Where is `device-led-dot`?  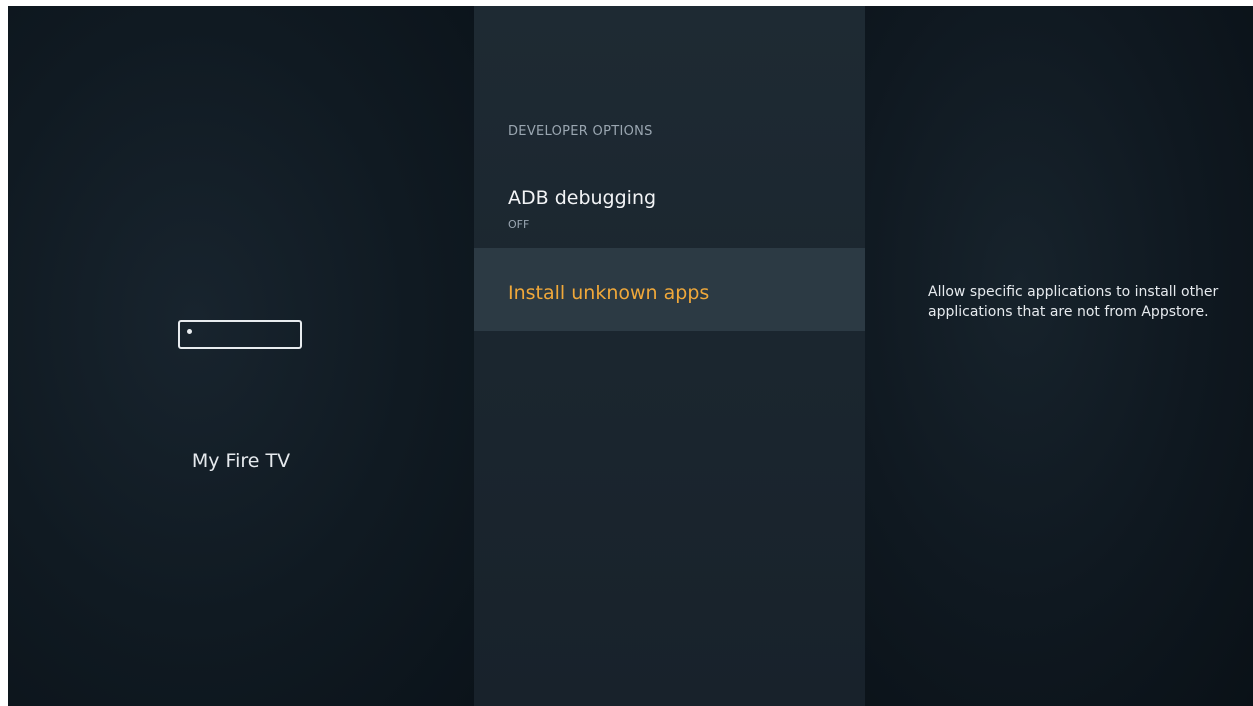
device-led-dot is located at coordinates (189, 331).